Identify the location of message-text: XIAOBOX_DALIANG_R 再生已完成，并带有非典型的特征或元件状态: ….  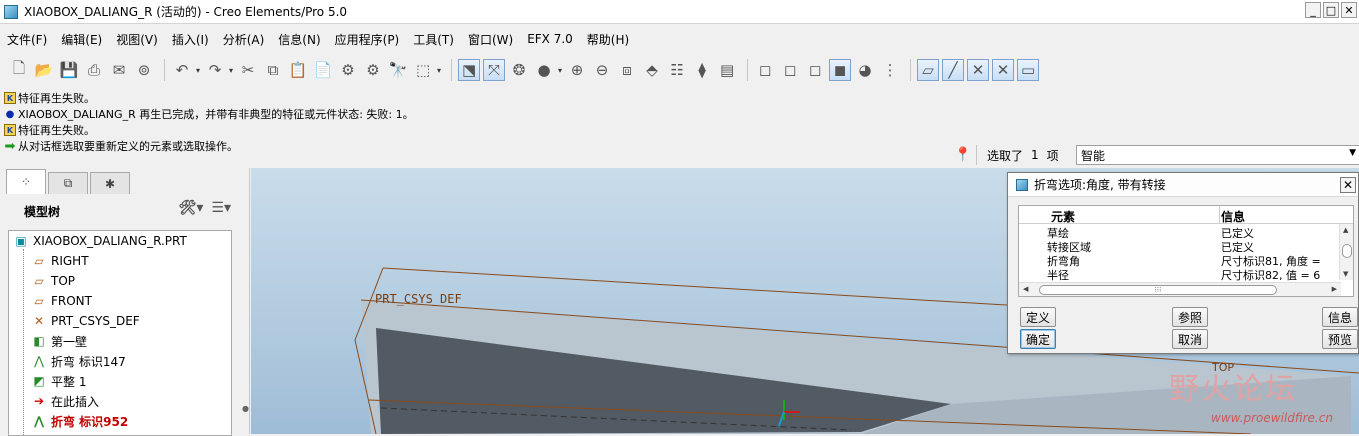
(216, 114).